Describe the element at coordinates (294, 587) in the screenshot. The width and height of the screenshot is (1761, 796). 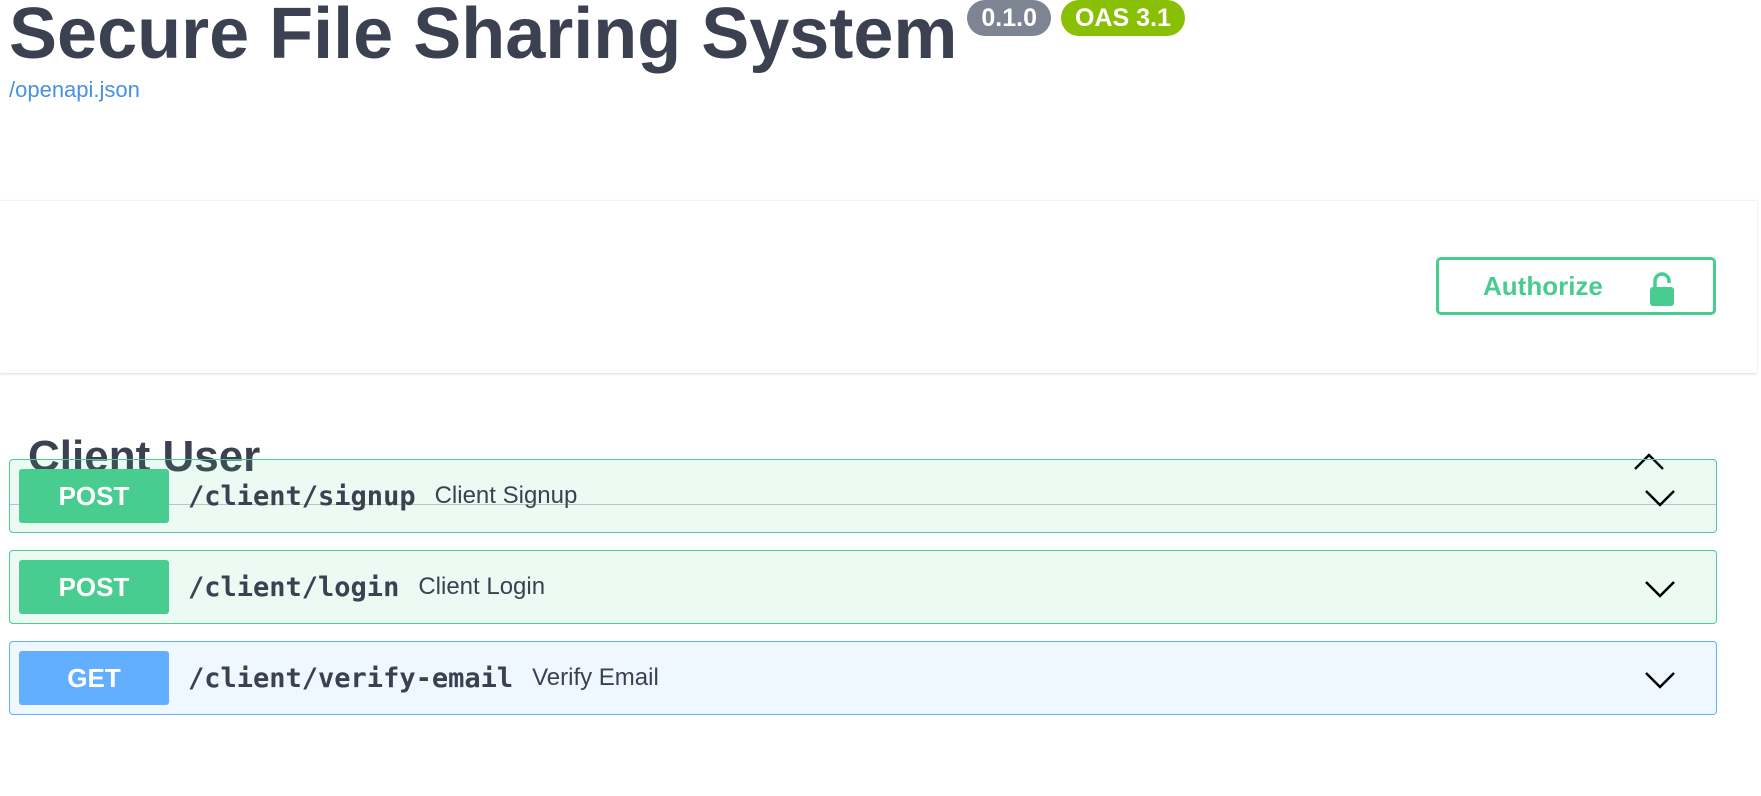
I see `operation-path: /client/login` at that location.